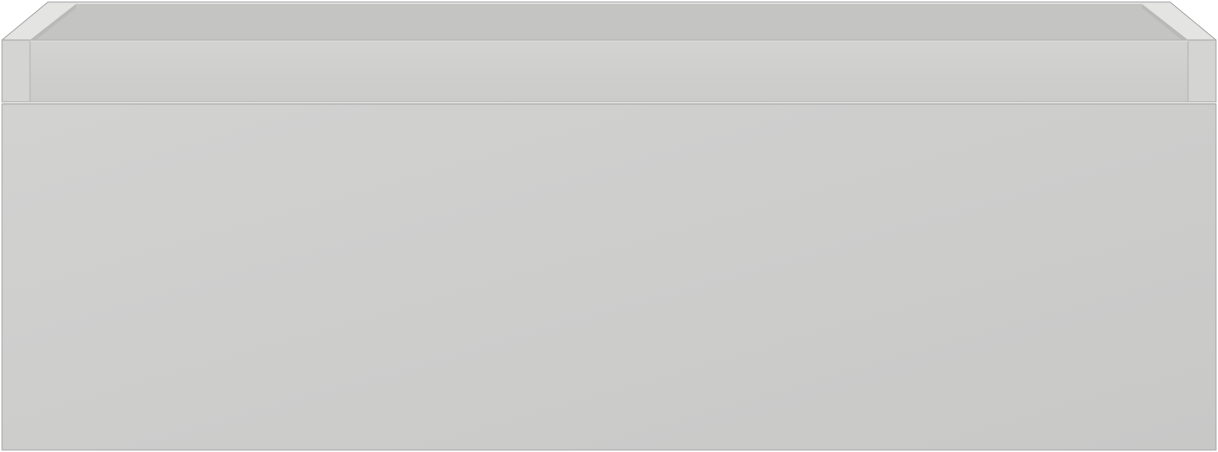  I want to click on inner-back-wall, so click(609, 22).